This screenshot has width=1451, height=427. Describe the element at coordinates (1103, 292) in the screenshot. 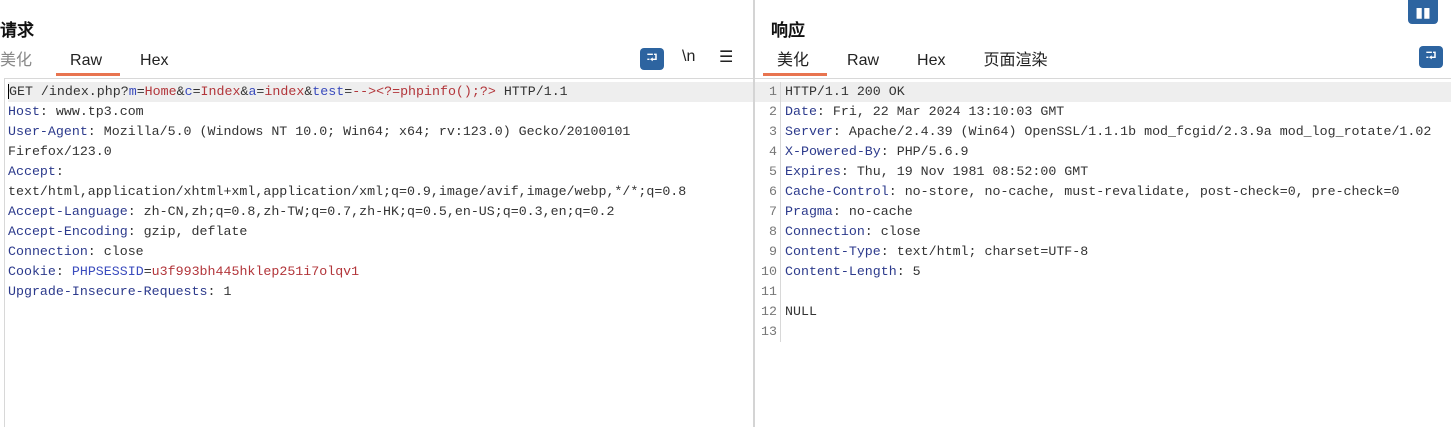

I see `editor-line: 11` at that location.